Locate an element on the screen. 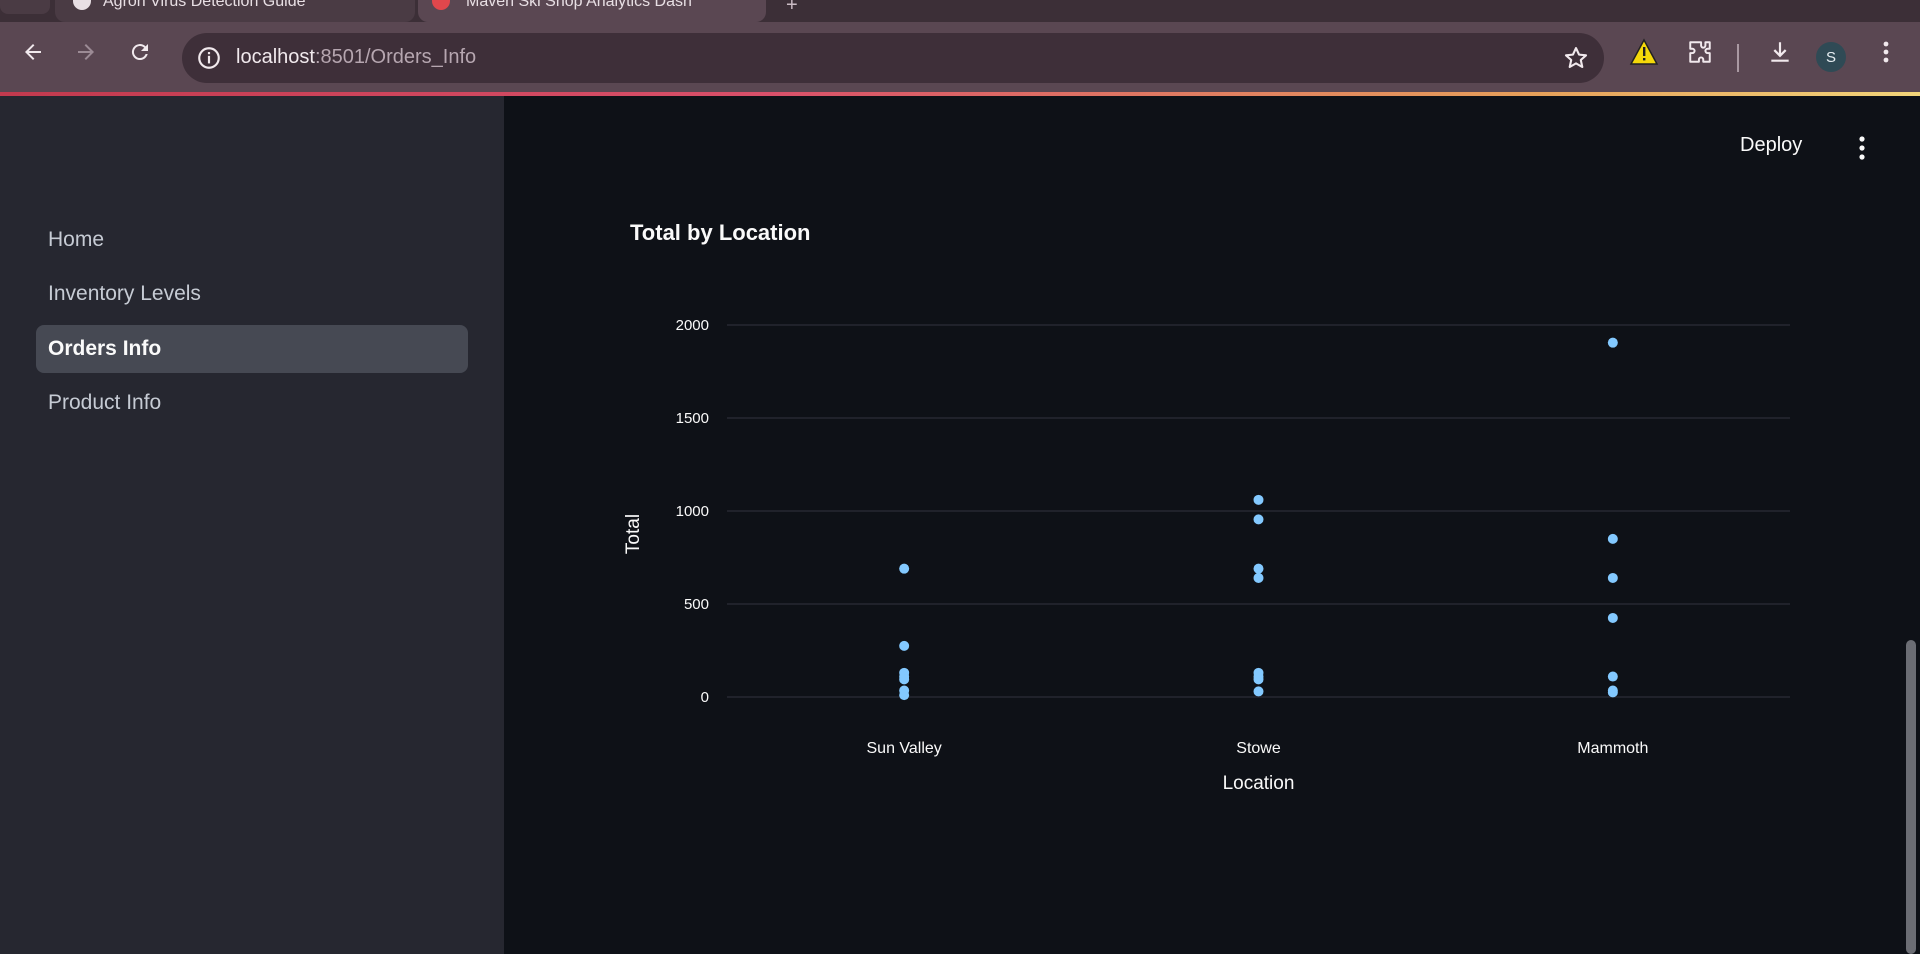  reload-icon is located at coordinates (139, 52).